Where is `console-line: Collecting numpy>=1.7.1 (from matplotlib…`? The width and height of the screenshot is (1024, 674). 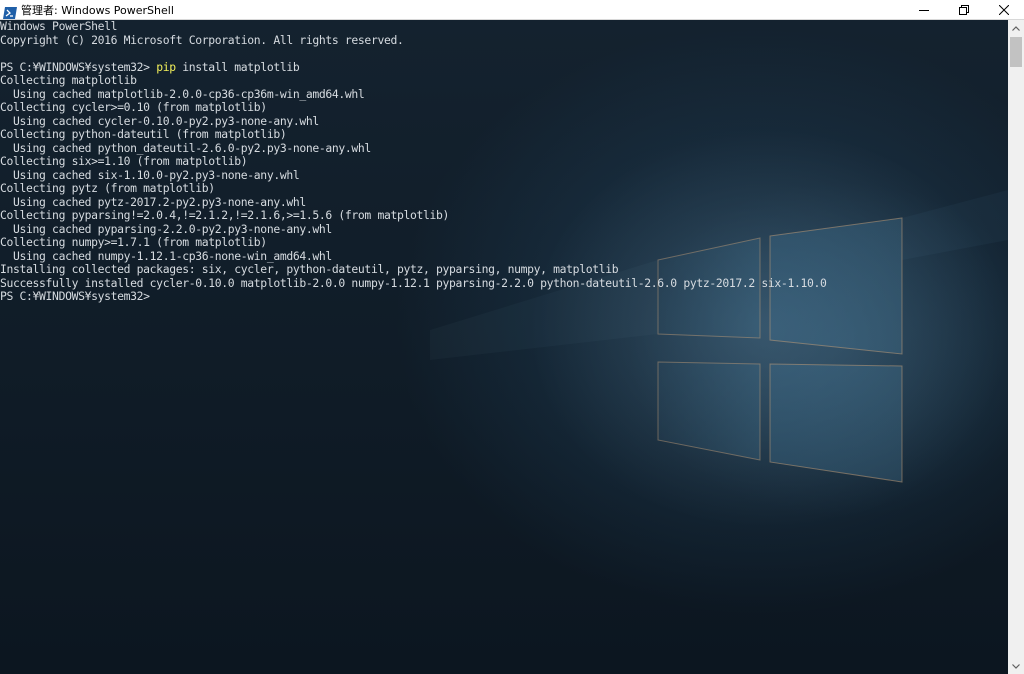
console-line: Collecting numpy>=1.7.1 (from matplotlib… is located at coordinates (133, 242).